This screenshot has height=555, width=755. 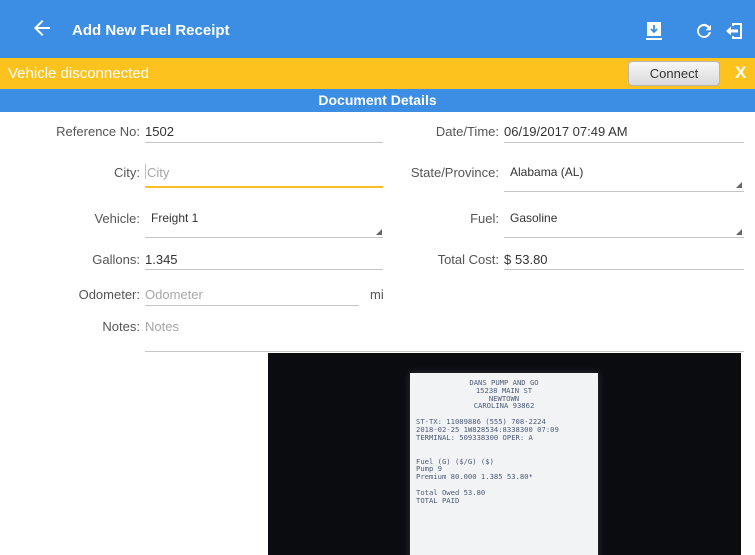 I want to click on odometer-underline, so click(x=252, y=305).